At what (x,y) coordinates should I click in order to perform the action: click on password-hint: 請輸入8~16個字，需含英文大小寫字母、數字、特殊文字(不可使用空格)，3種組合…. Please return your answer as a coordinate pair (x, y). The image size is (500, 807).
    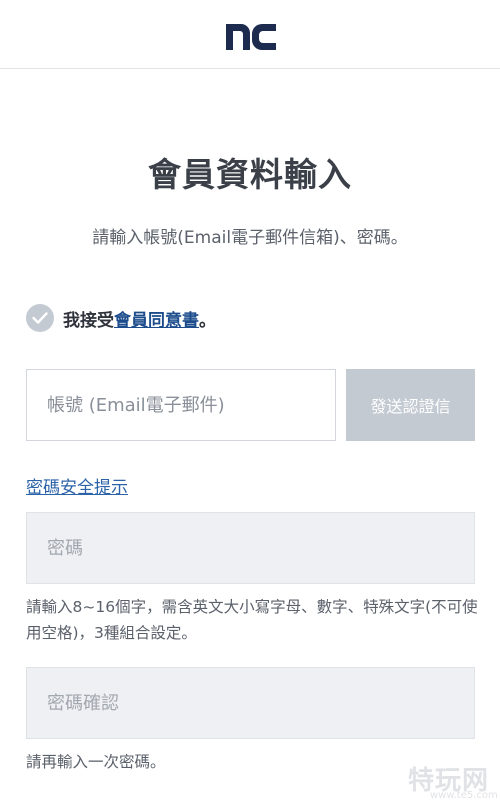
    Looking at the image, I should click on (252, 620).